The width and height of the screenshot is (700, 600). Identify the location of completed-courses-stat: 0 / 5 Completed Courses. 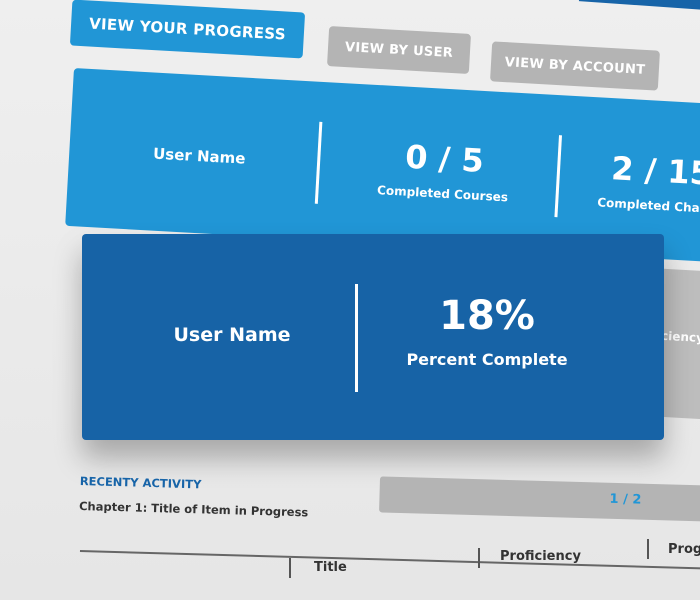
(443, 170).